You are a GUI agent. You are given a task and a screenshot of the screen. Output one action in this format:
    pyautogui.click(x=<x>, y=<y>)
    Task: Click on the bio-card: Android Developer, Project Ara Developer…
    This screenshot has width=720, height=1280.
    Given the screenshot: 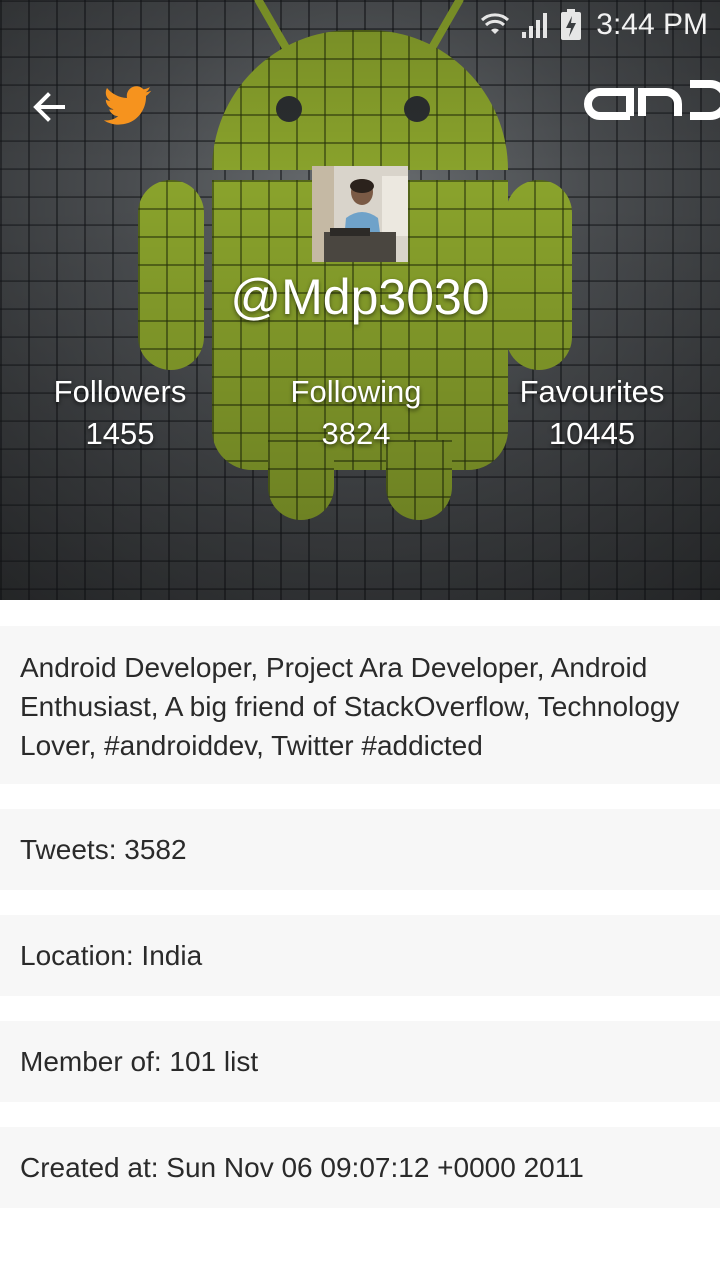 What is the action you would take?
    pyautogui.click(x=360, y=705)
    